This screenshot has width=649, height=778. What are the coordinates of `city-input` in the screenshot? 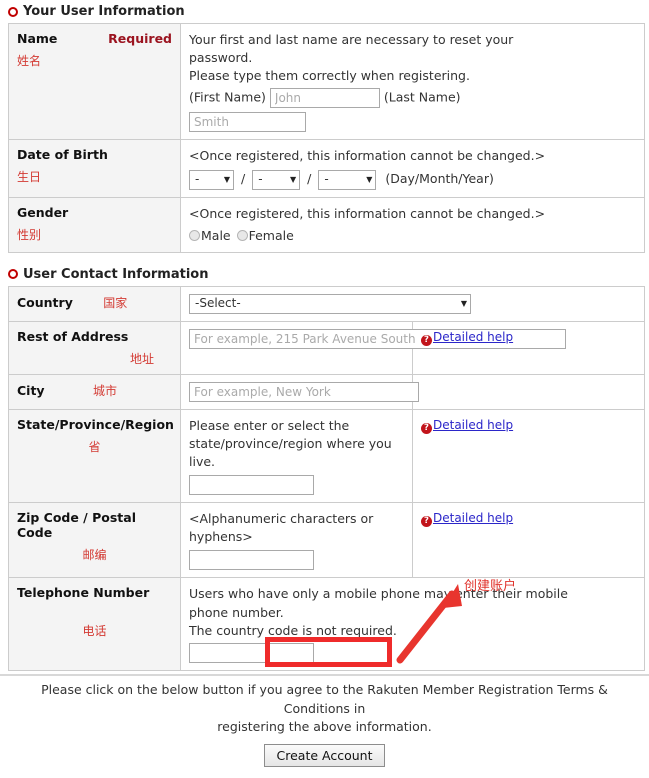 It's located at (304, 391).